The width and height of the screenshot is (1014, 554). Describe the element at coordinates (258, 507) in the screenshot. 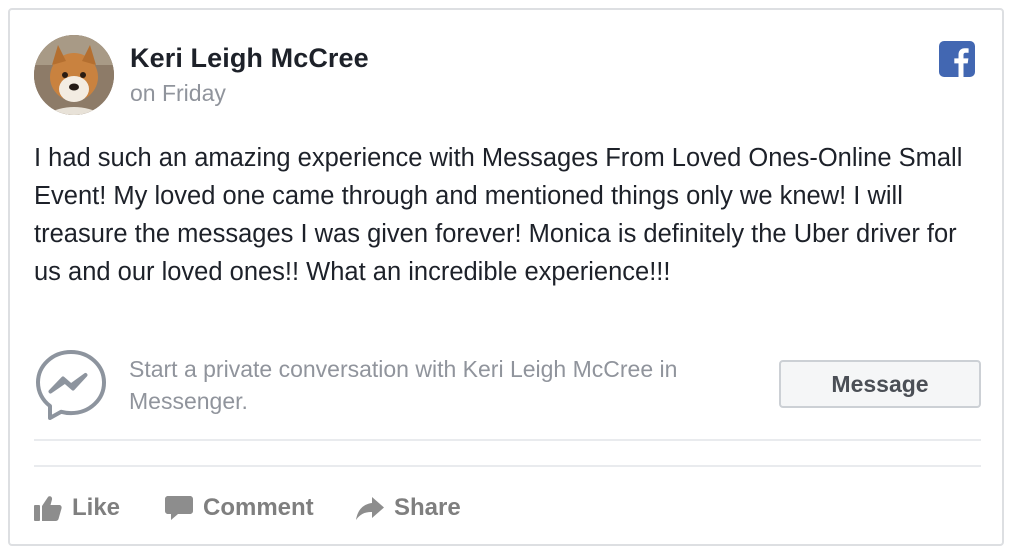

I see `comment-label: Comment` at that location.